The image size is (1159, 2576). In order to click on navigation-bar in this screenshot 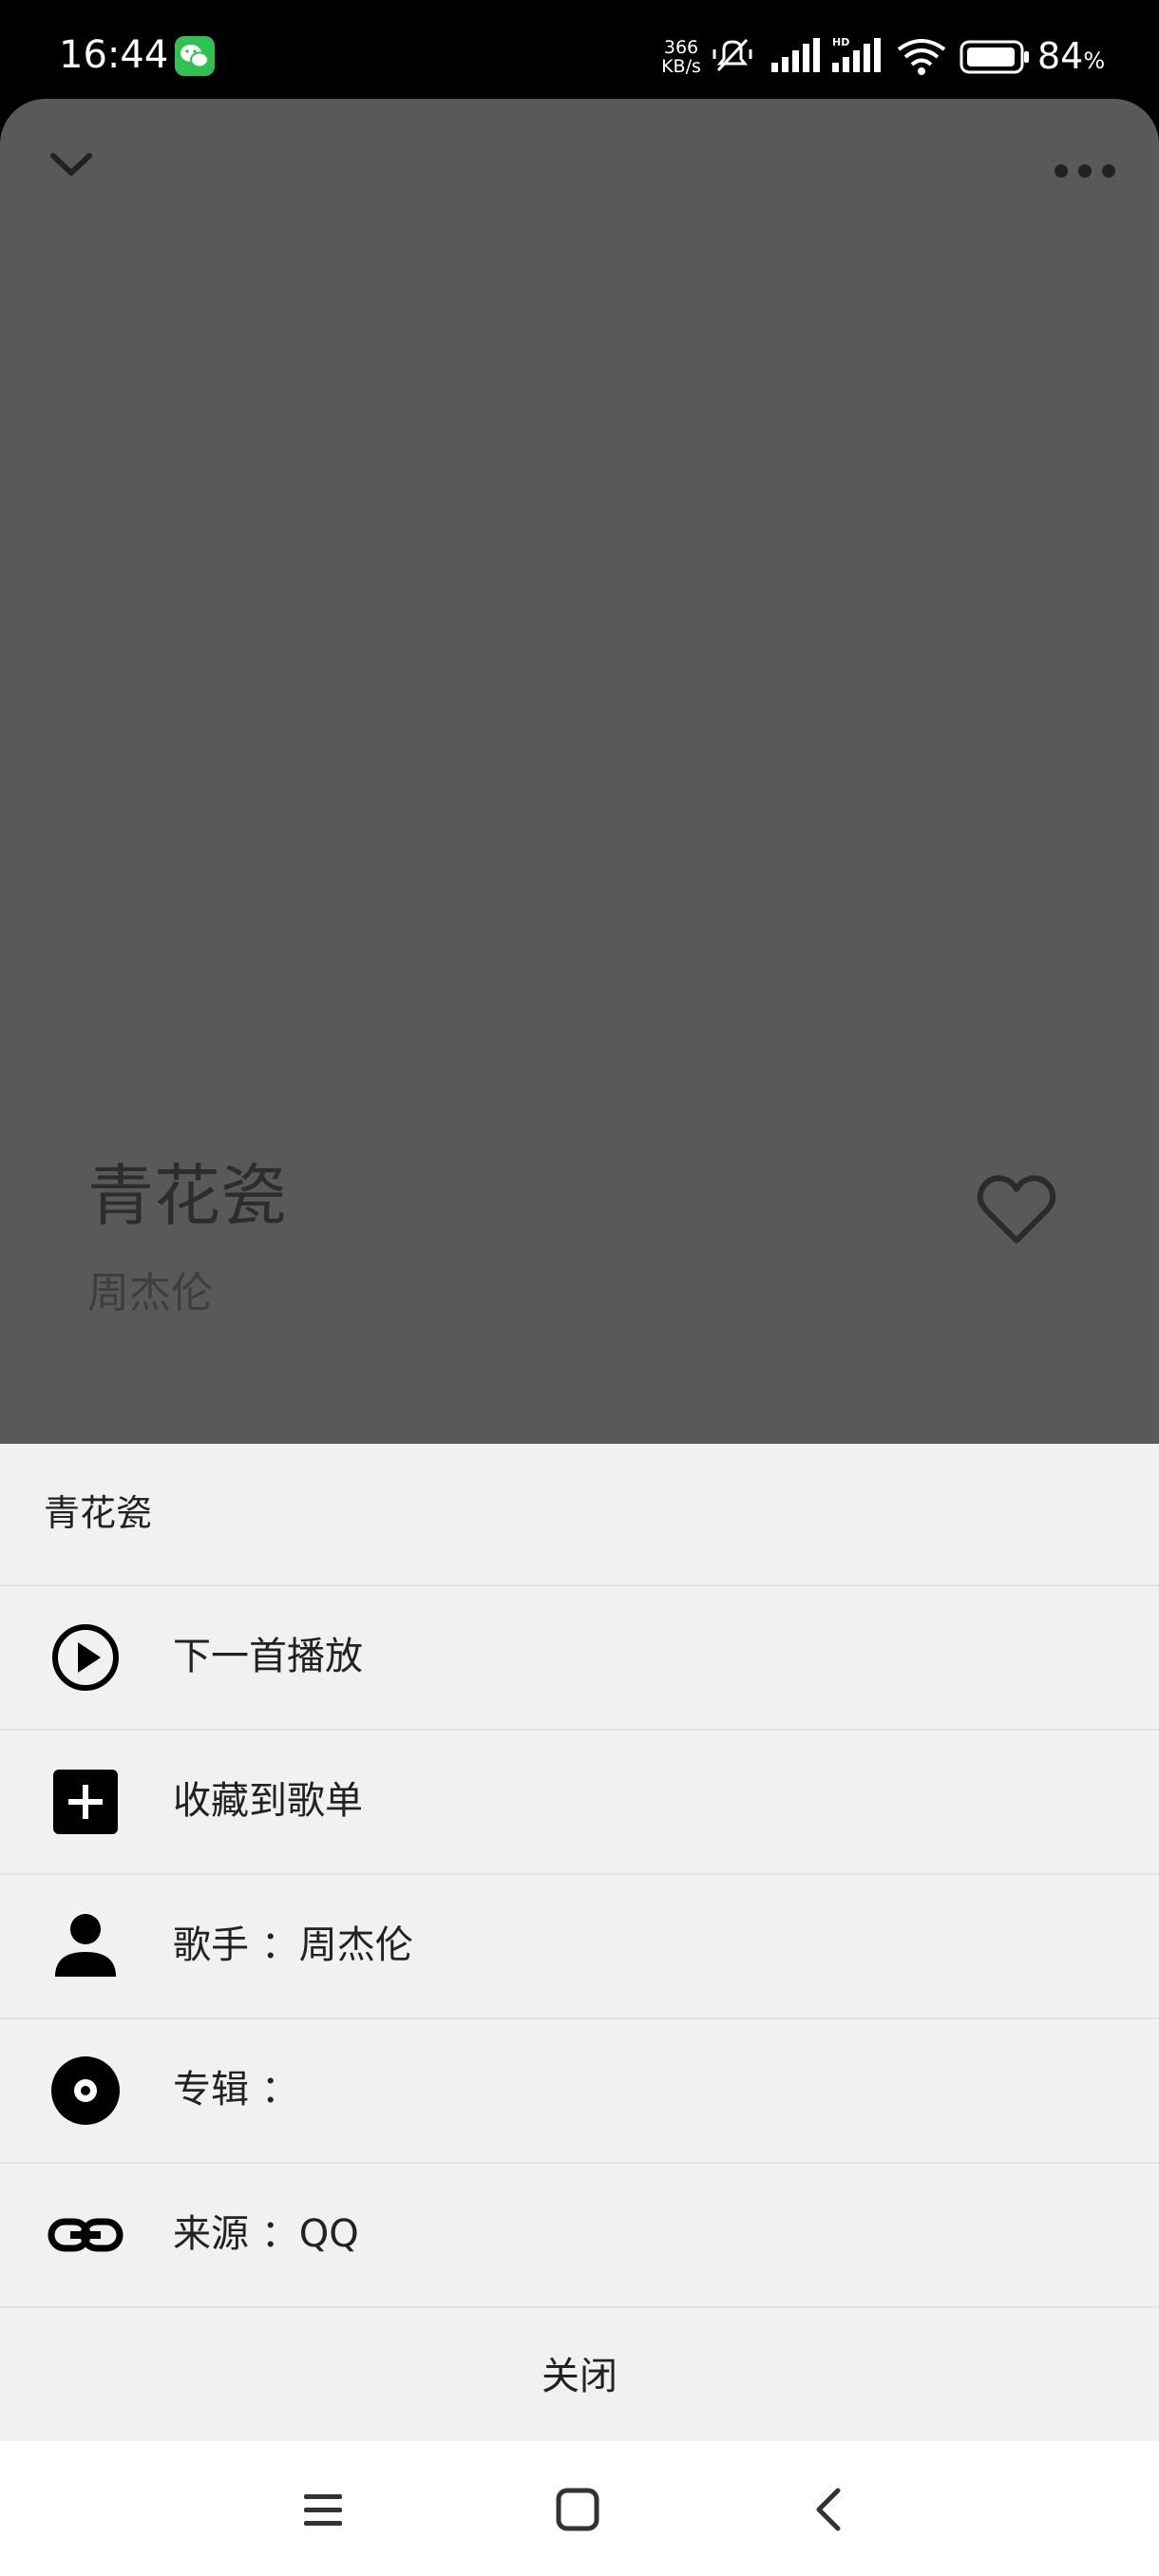, I will do `click(579, 2508)`.